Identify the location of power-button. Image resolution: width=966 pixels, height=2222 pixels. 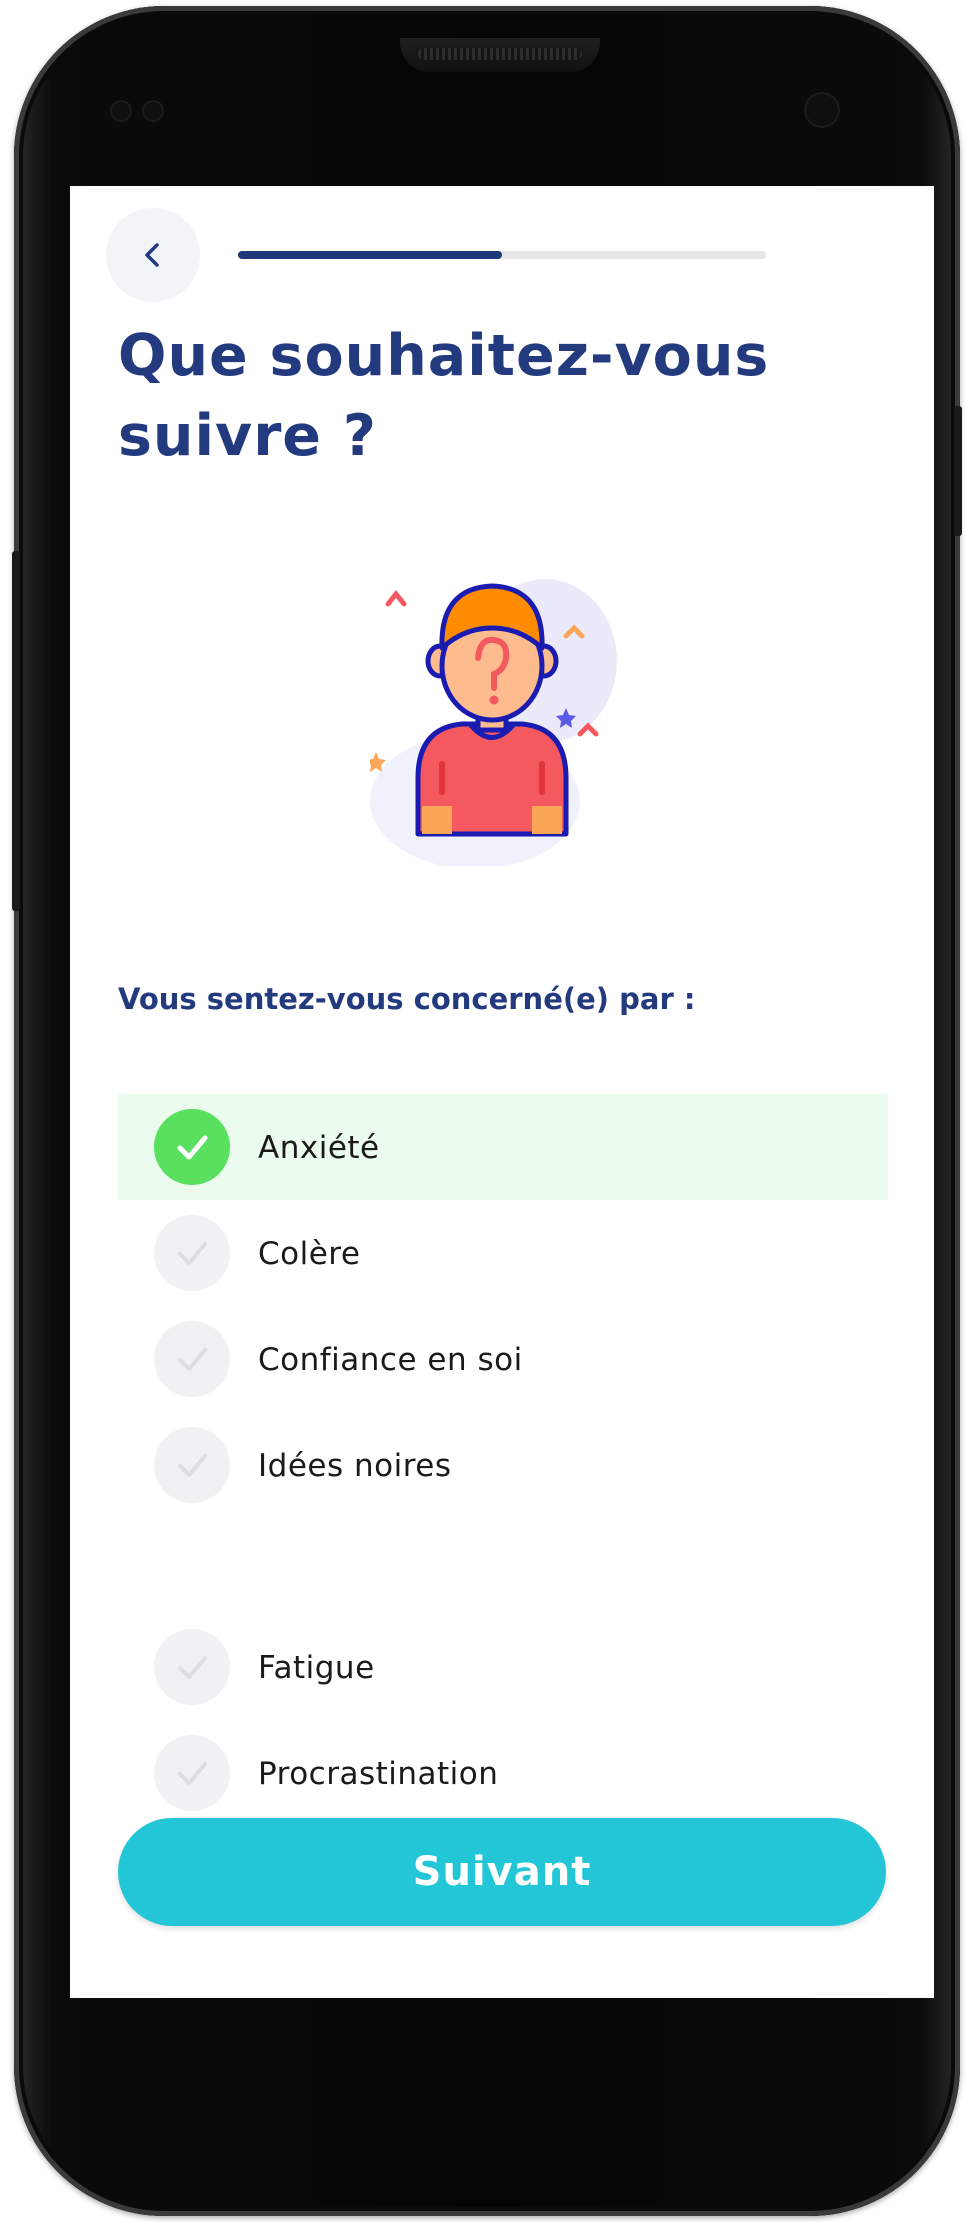
(16, 731).